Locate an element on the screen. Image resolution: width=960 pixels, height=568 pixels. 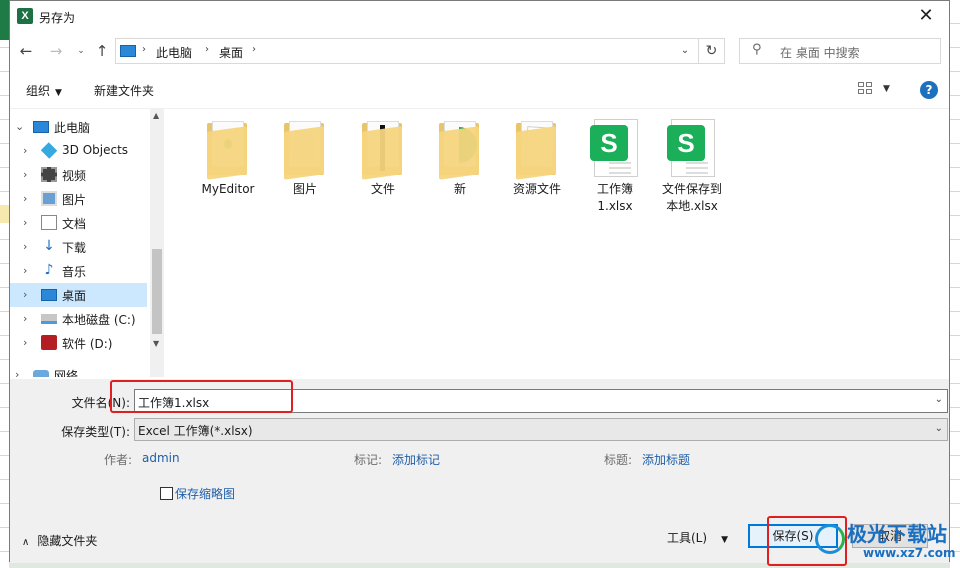
tree-item-label: 文档 is located at coordinates (74, 224).